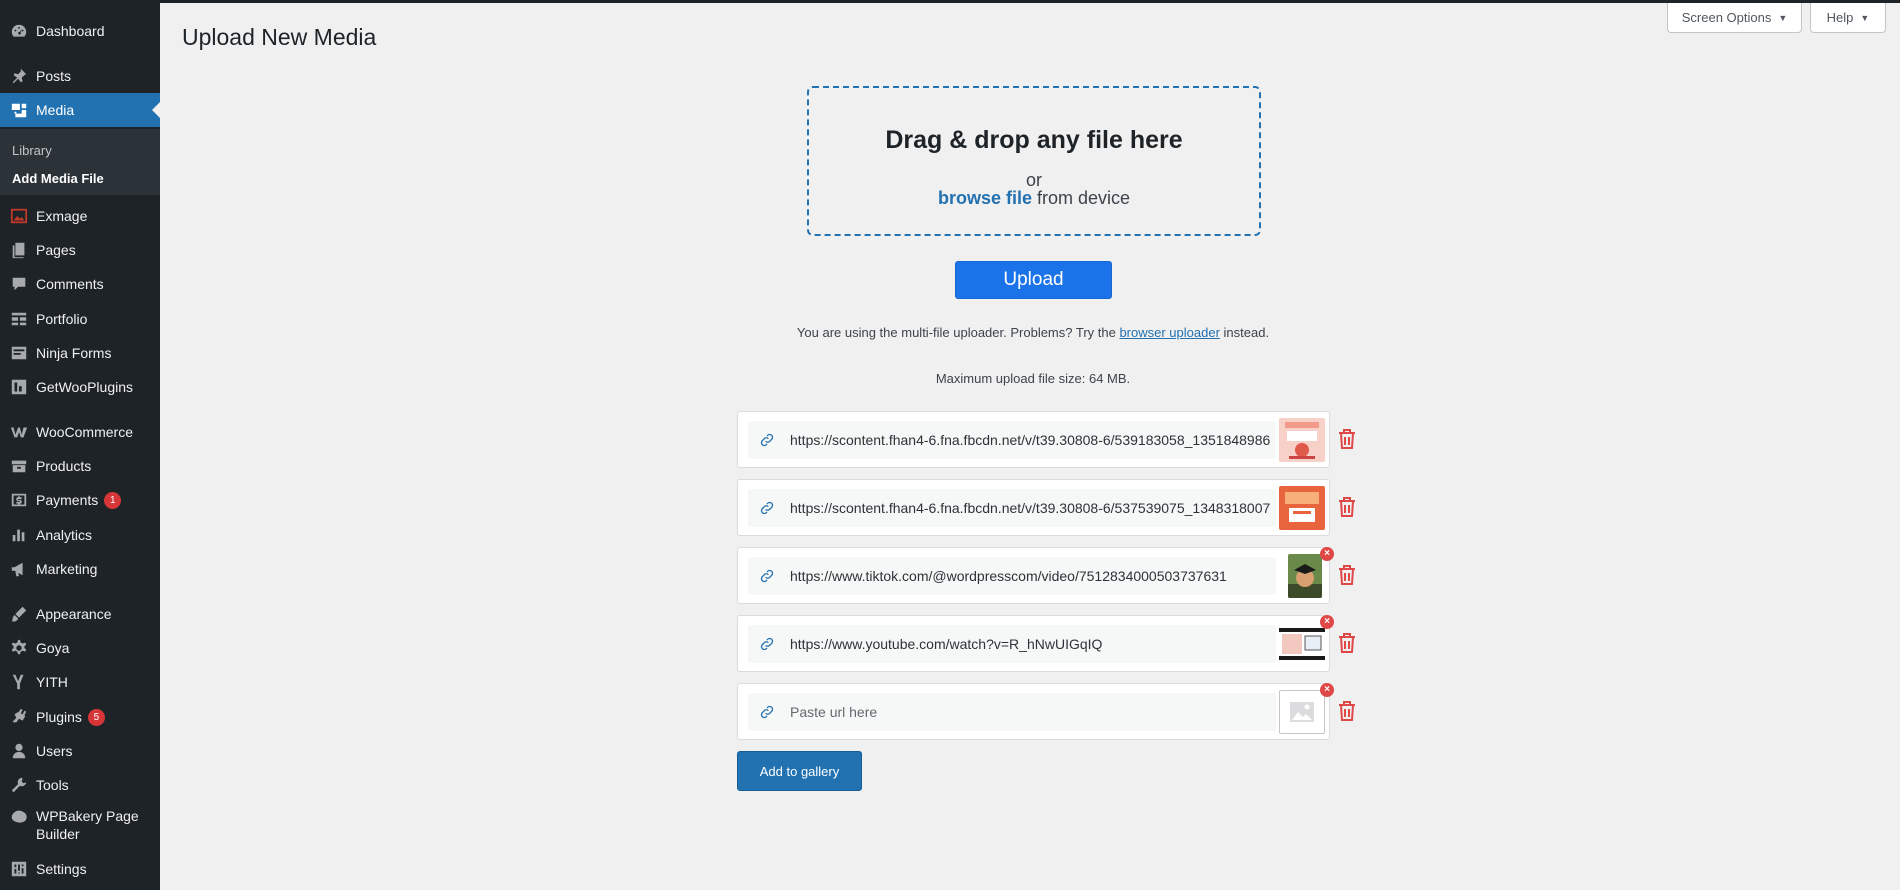 Image resolution: width=1900 pixels, height=890 pixels. Describe the element at coordinates (58, 178) in the screenshot. I see `submenu-item-add-media: Add Media File` at that location.